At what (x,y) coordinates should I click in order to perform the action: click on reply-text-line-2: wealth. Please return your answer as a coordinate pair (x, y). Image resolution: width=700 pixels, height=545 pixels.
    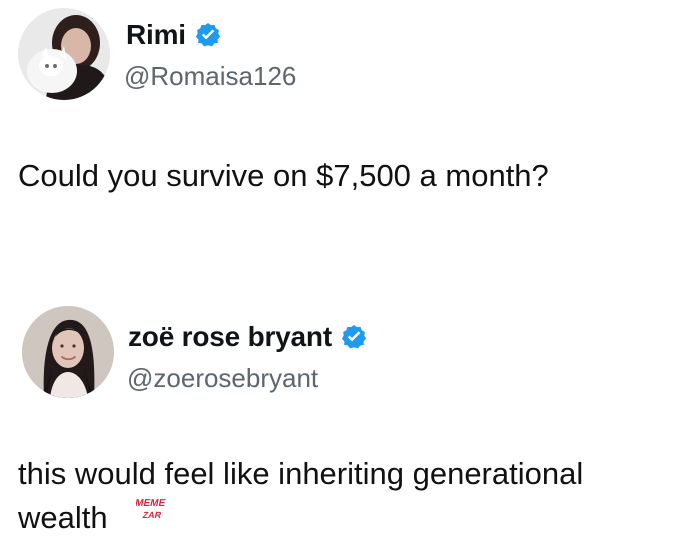
    Looking at the image, I should click on (63, 517).